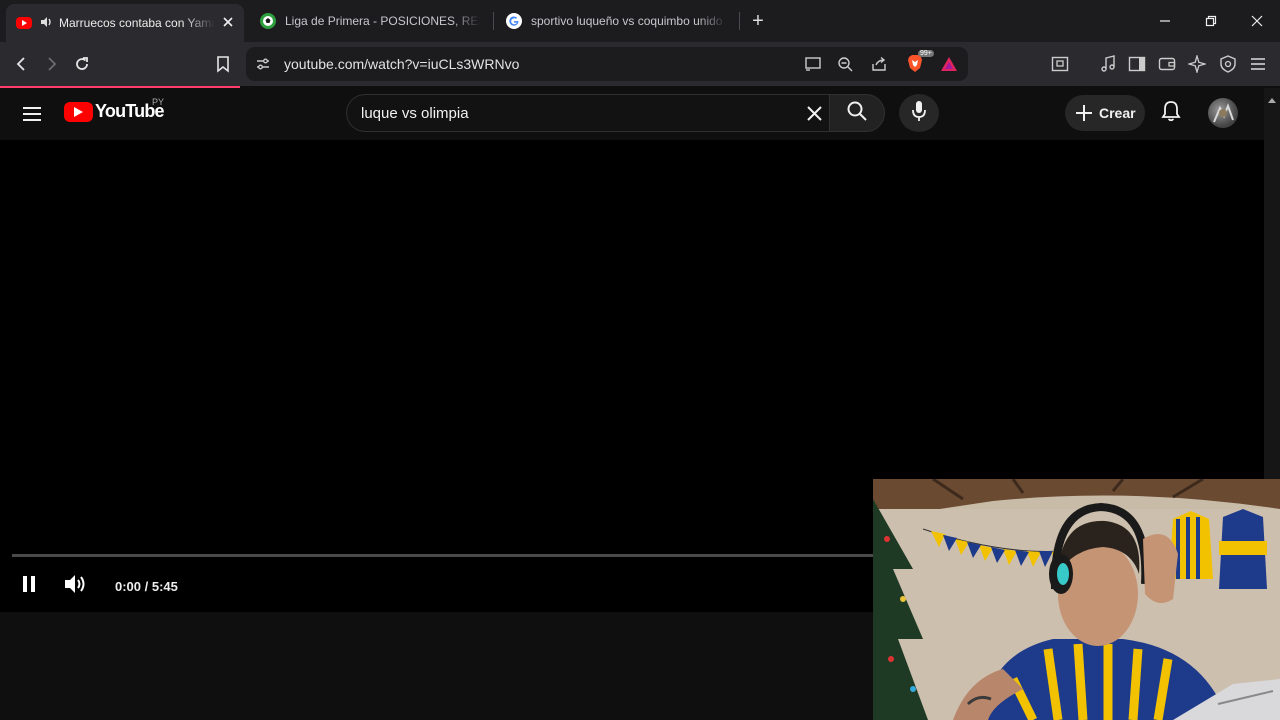  I want to click on youtube-header: YouTube PY luque vs olimpia Crear, so click(632, 114).